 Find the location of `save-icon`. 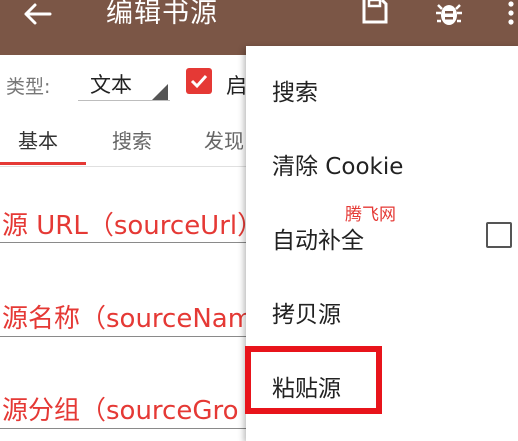

save-icon is located at coordinates (375, 13).